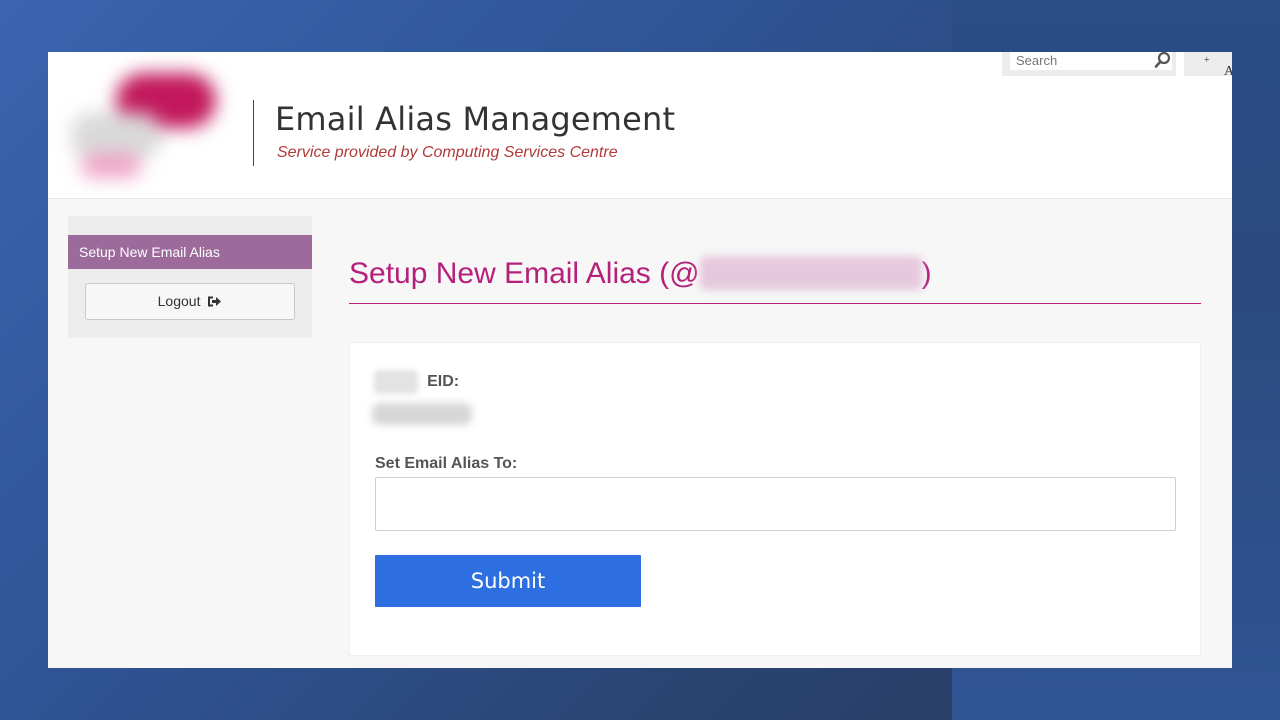  Describe the element at coordinates (396, 382) in the screenshot. I see `redacted-label-prefix` at that location.